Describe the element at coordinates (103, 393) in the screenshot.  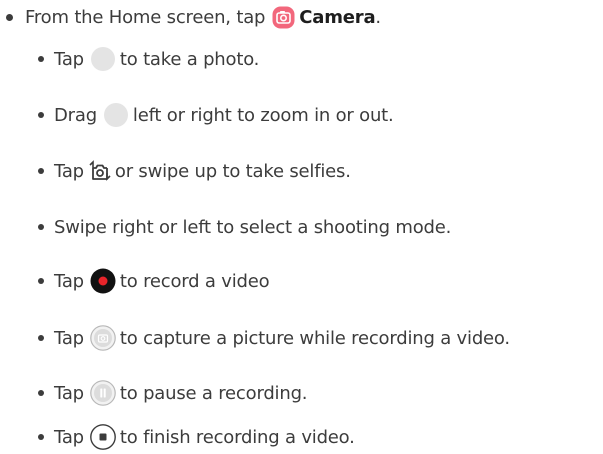
I see `pause-button-icon` at that location.